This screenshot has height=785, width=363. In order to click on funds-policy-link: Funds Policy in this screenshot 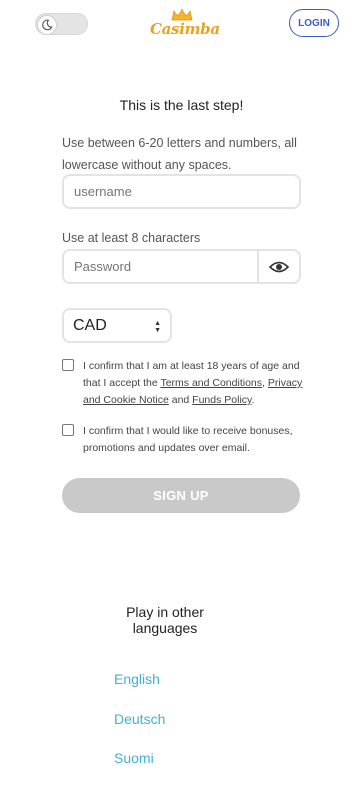, I will do `click(221, 400)`.